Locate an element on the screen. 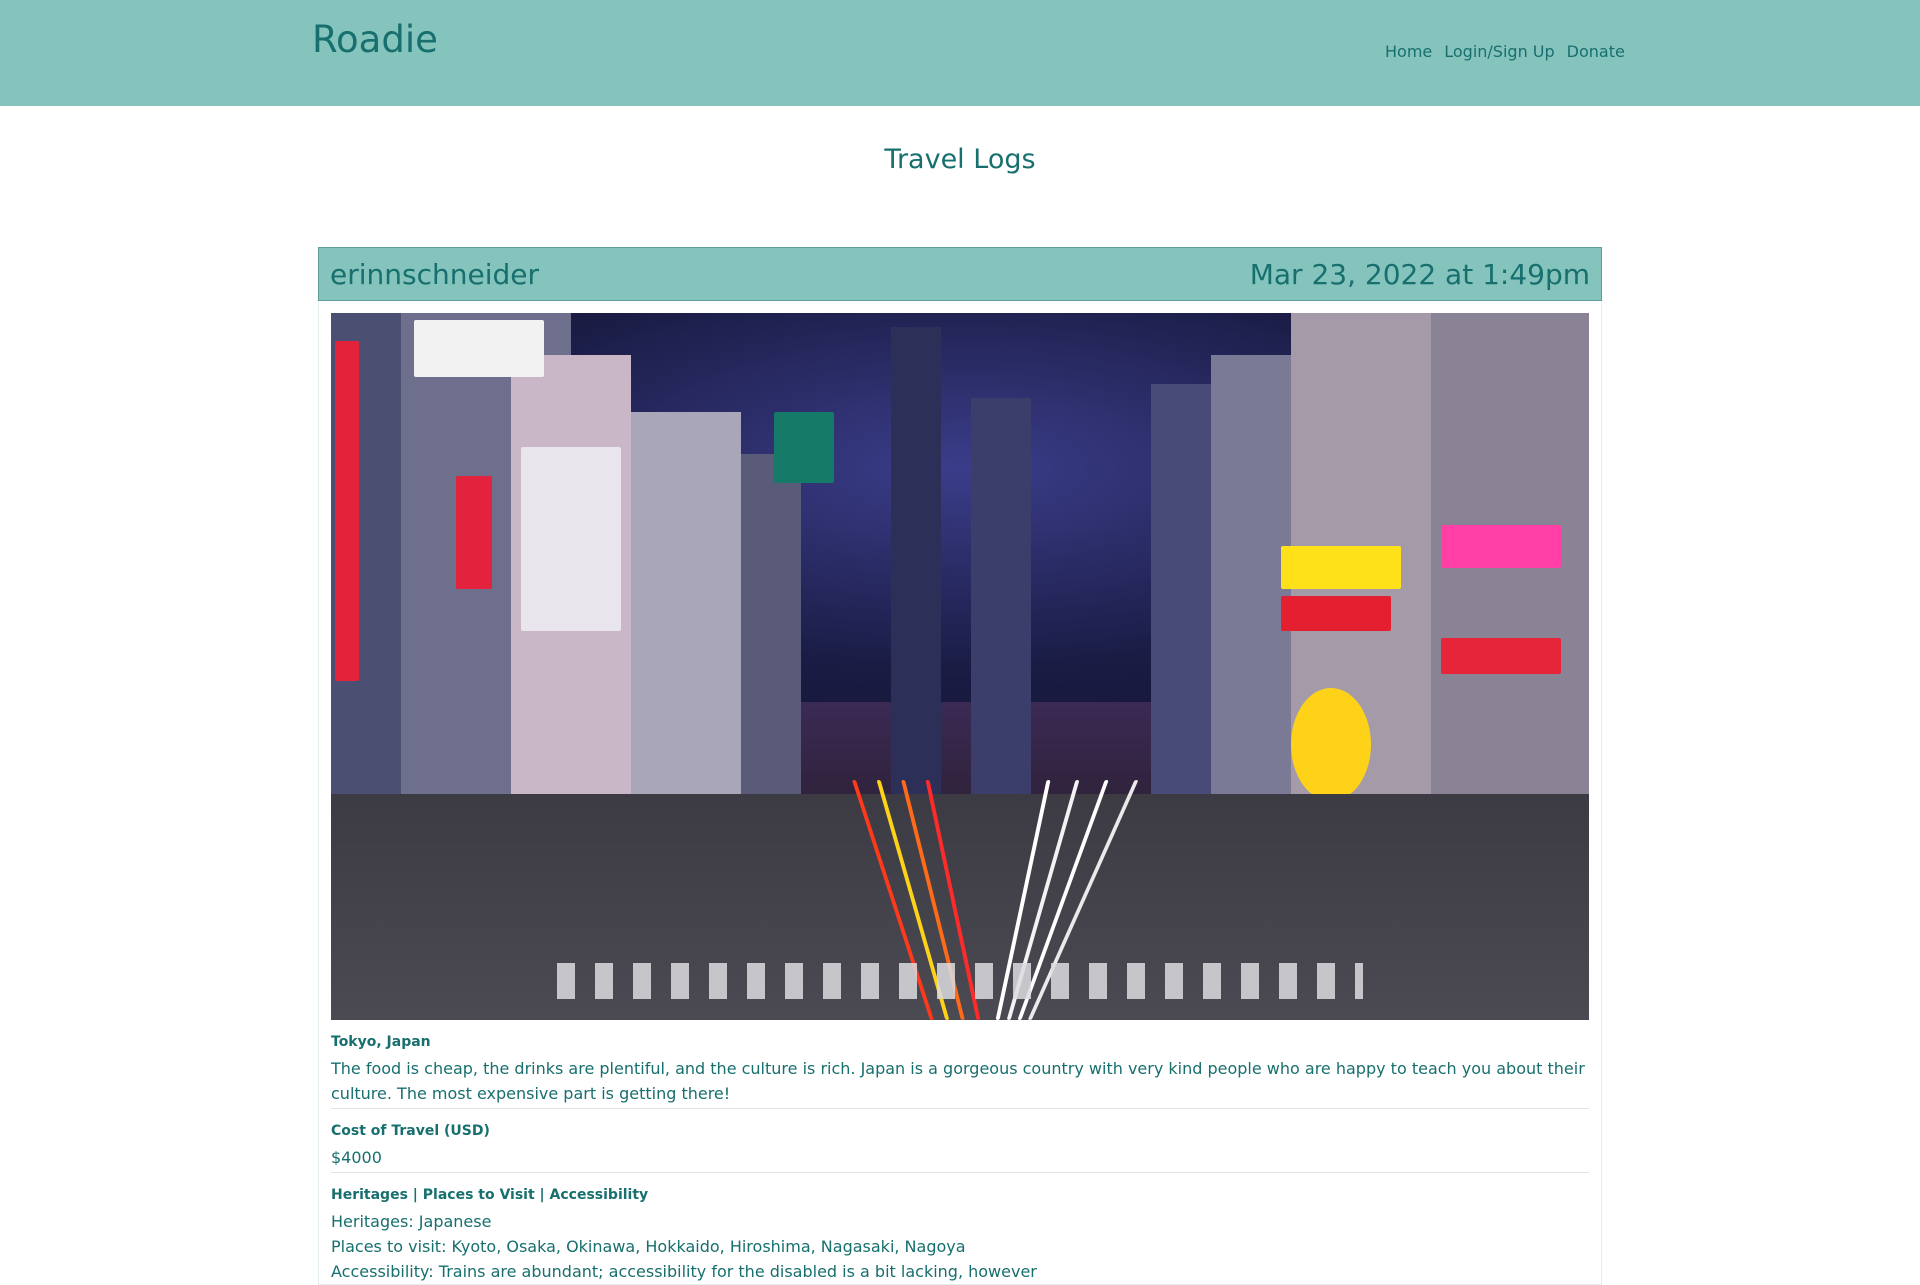  brand-logo: Roadie is located at coordinates (375, 39).